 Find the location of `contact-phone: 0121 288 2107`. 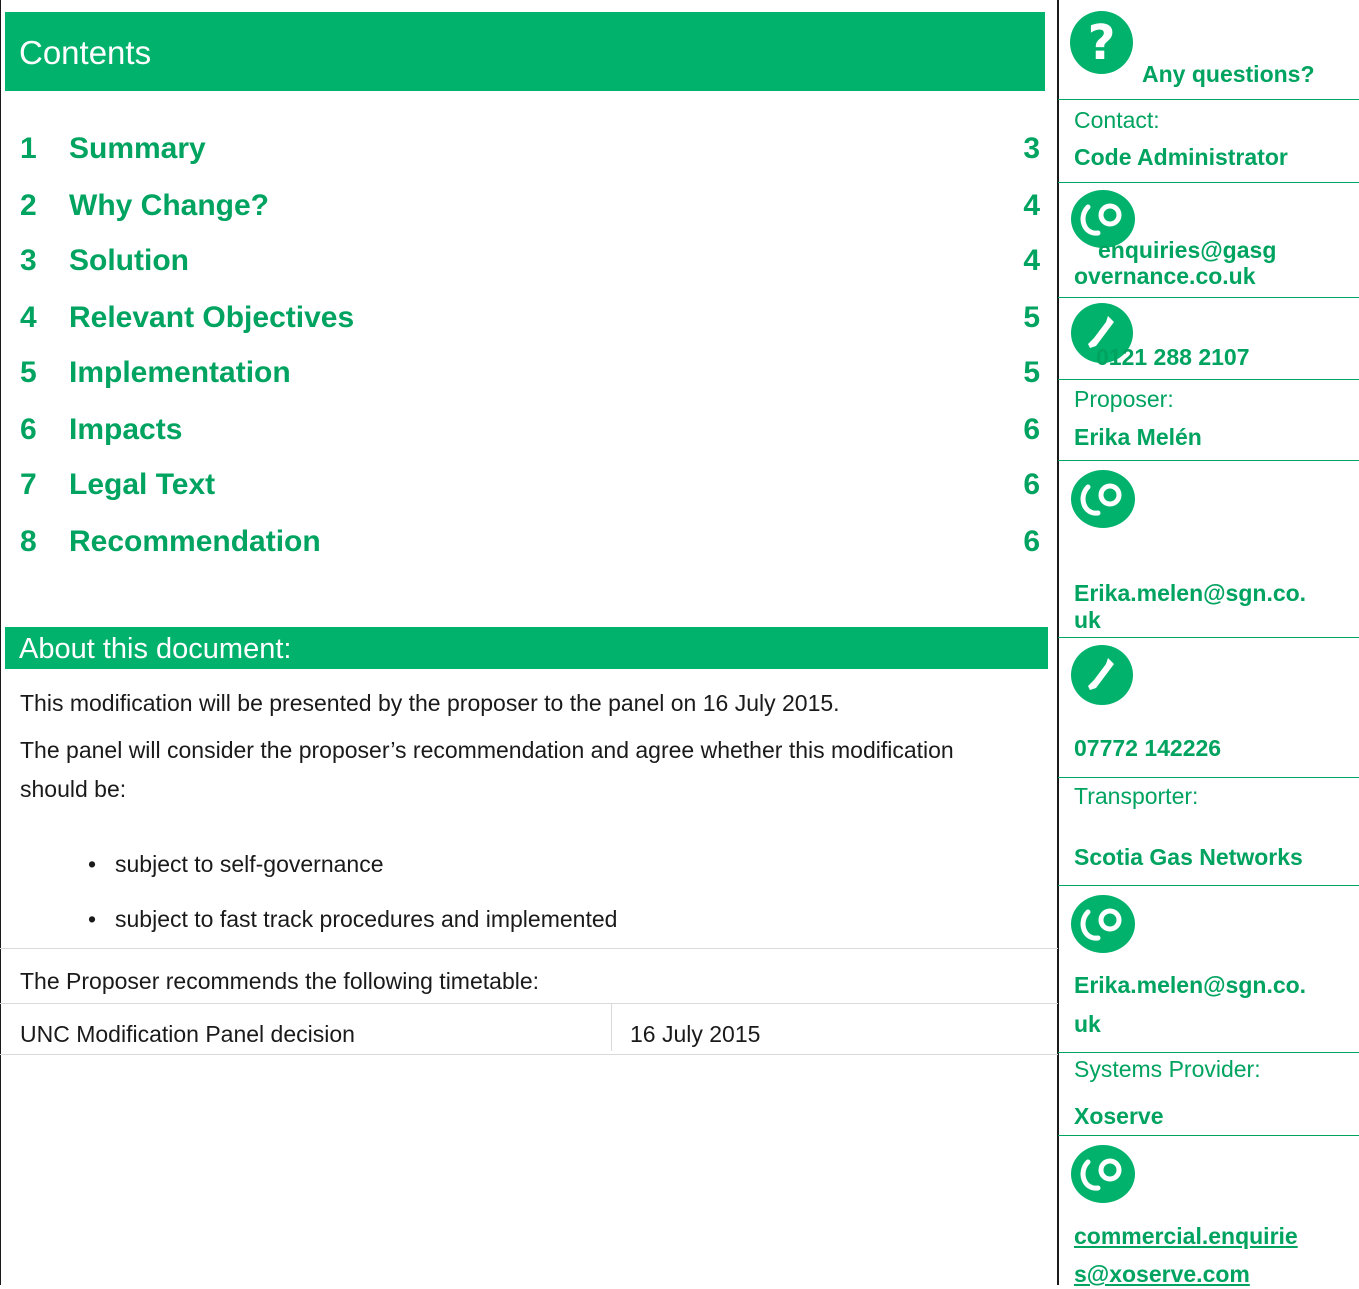

contact-phone: 0121 288 2107 is located at coordinates (1173, 357).